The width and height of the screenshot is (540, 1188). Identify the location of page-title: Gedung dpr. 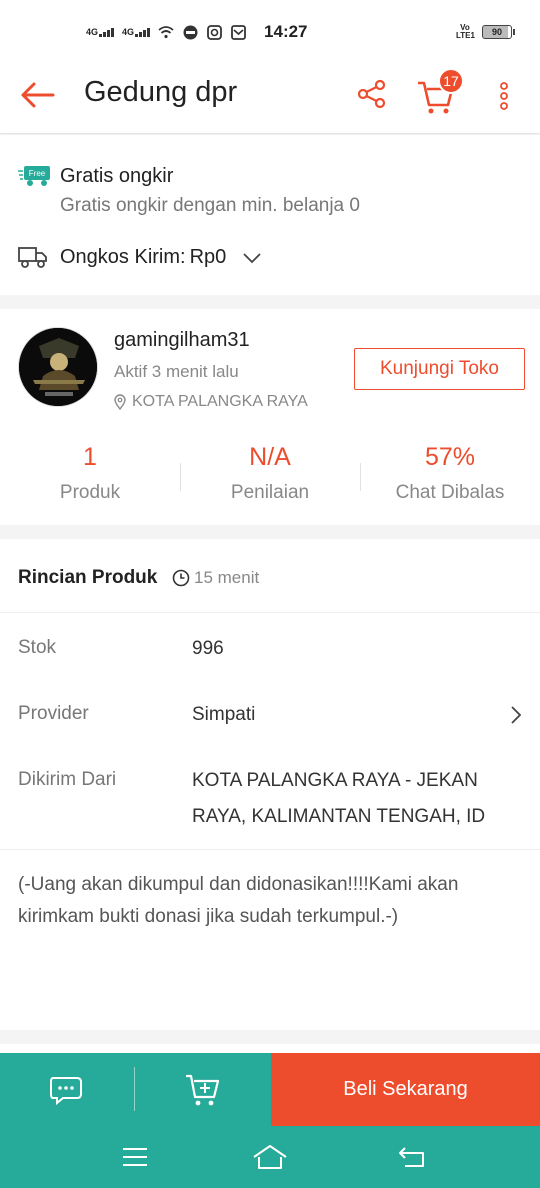
(161, 92).